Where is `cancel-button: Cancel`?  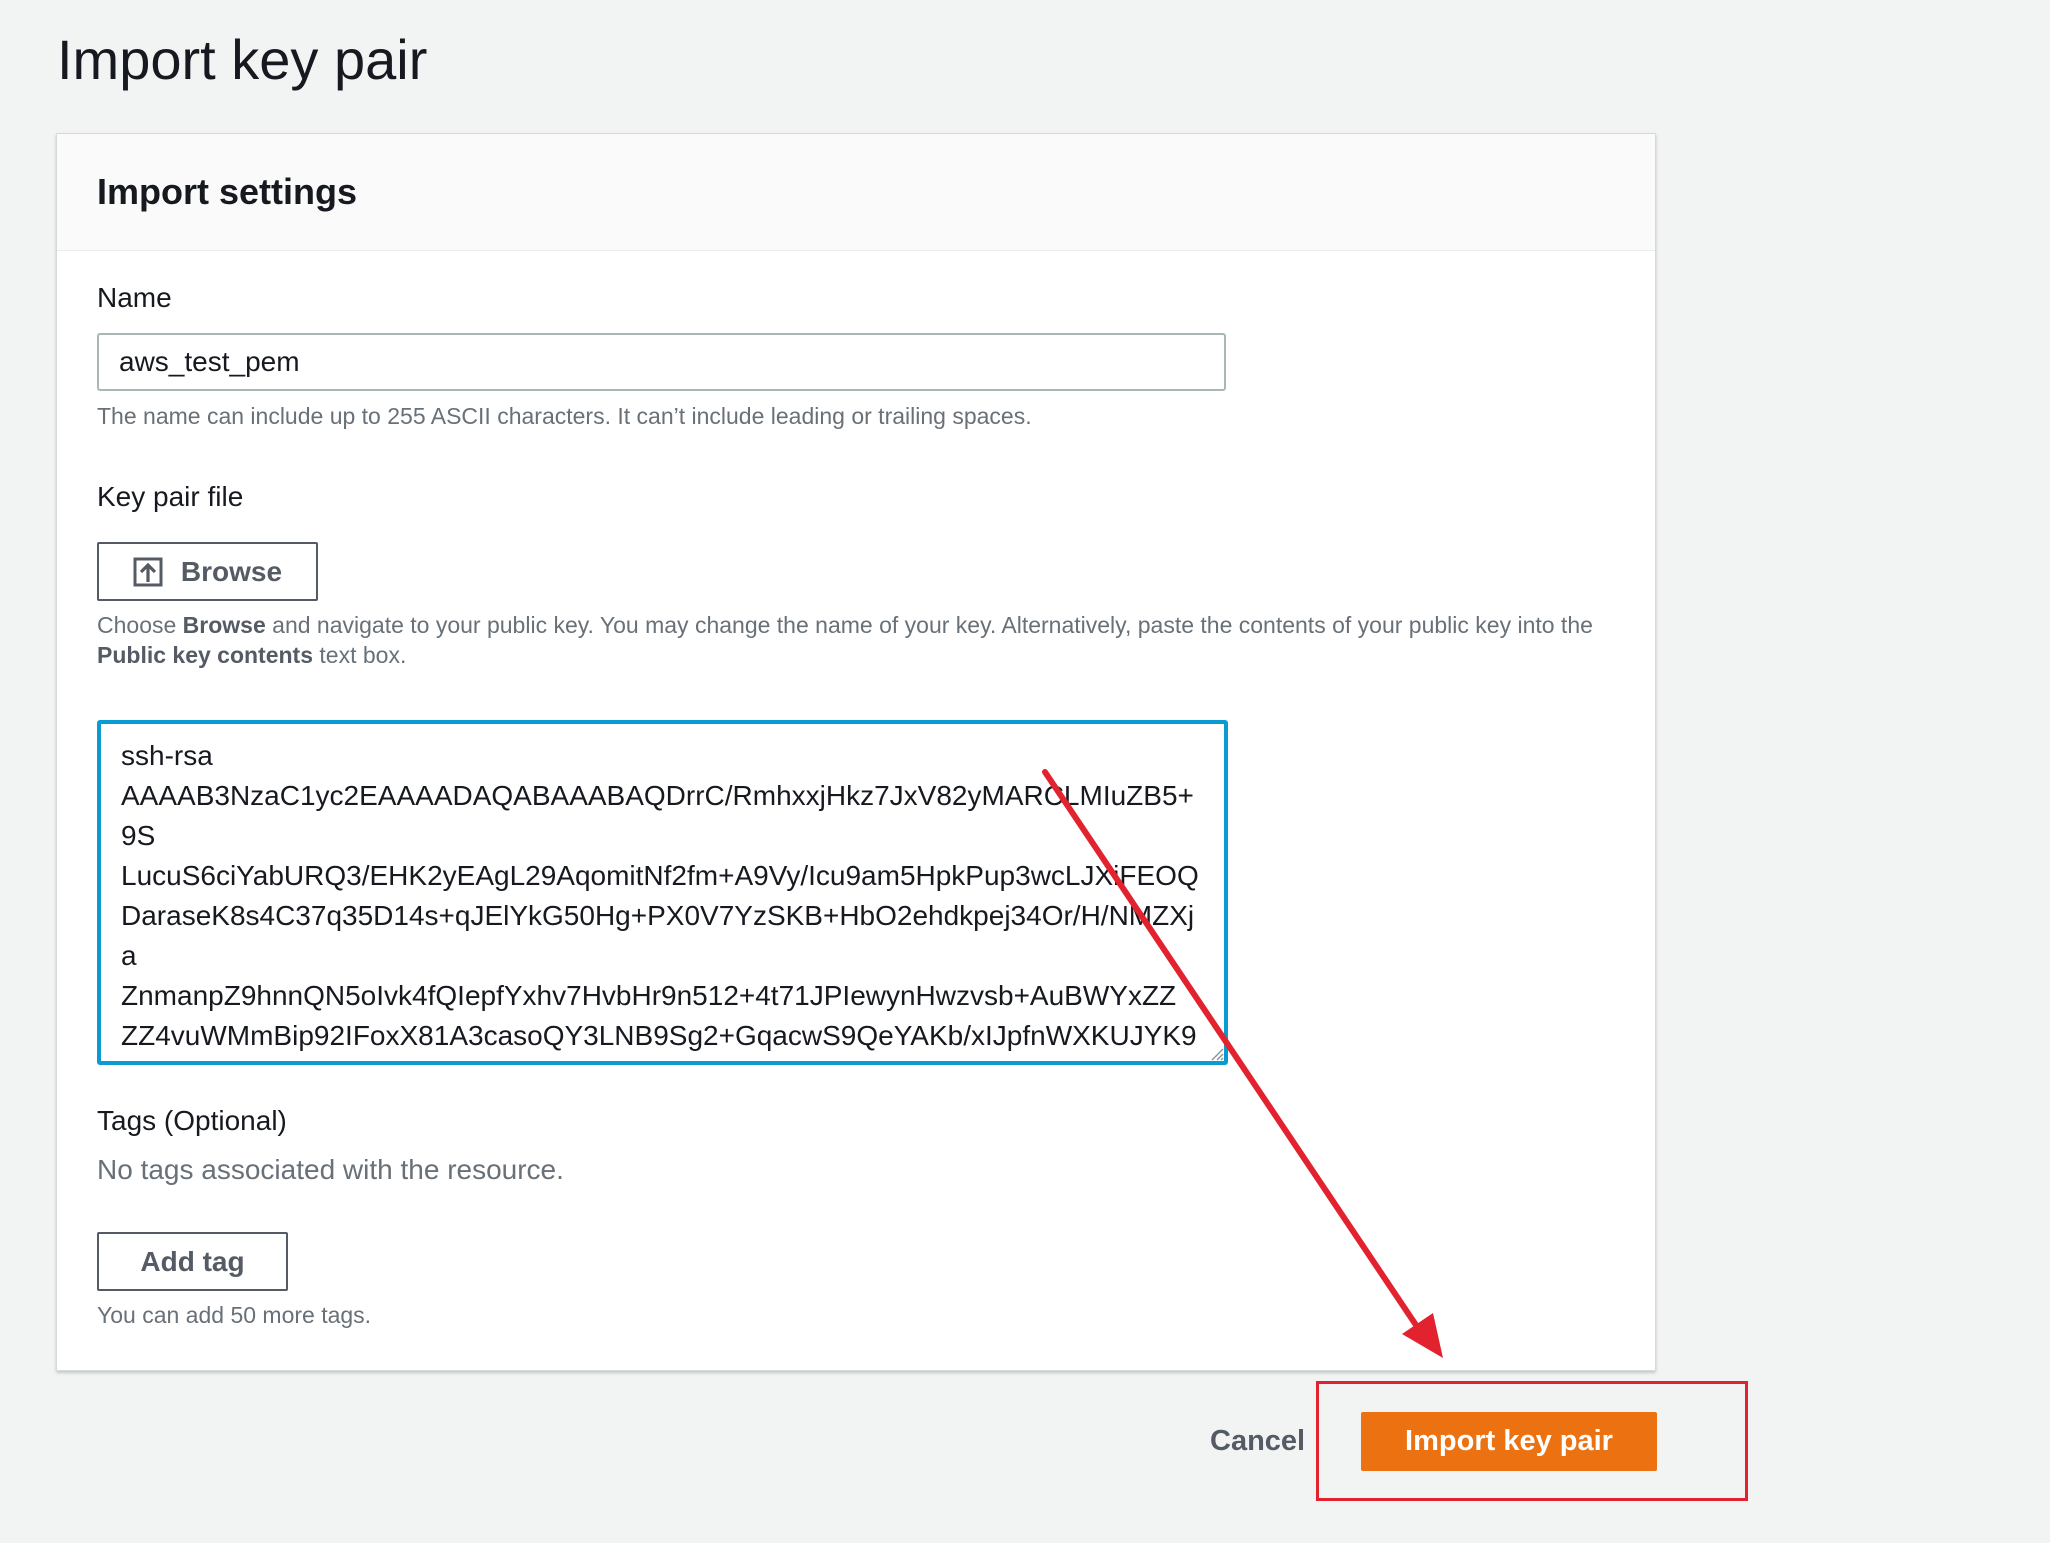 cancel-button: Cancel is located at coordinates (1257, 1441).